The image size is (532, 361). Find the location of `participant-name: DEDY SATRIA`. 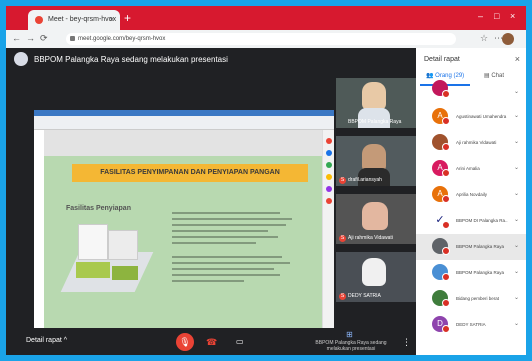

participant-name: DEDY SATRIA is located at coordinates (471, 324).